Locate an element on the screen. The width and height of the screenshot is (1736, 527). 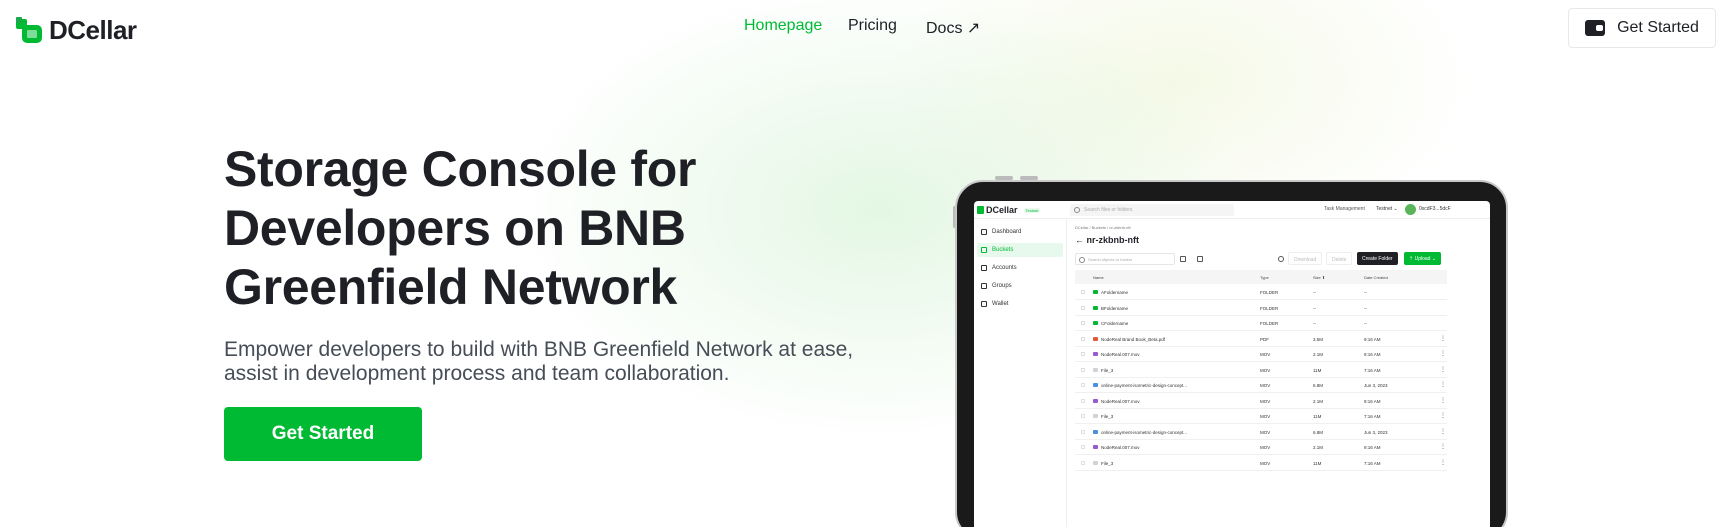
dcellar-logo-icon is located at coordinates (29, 30).